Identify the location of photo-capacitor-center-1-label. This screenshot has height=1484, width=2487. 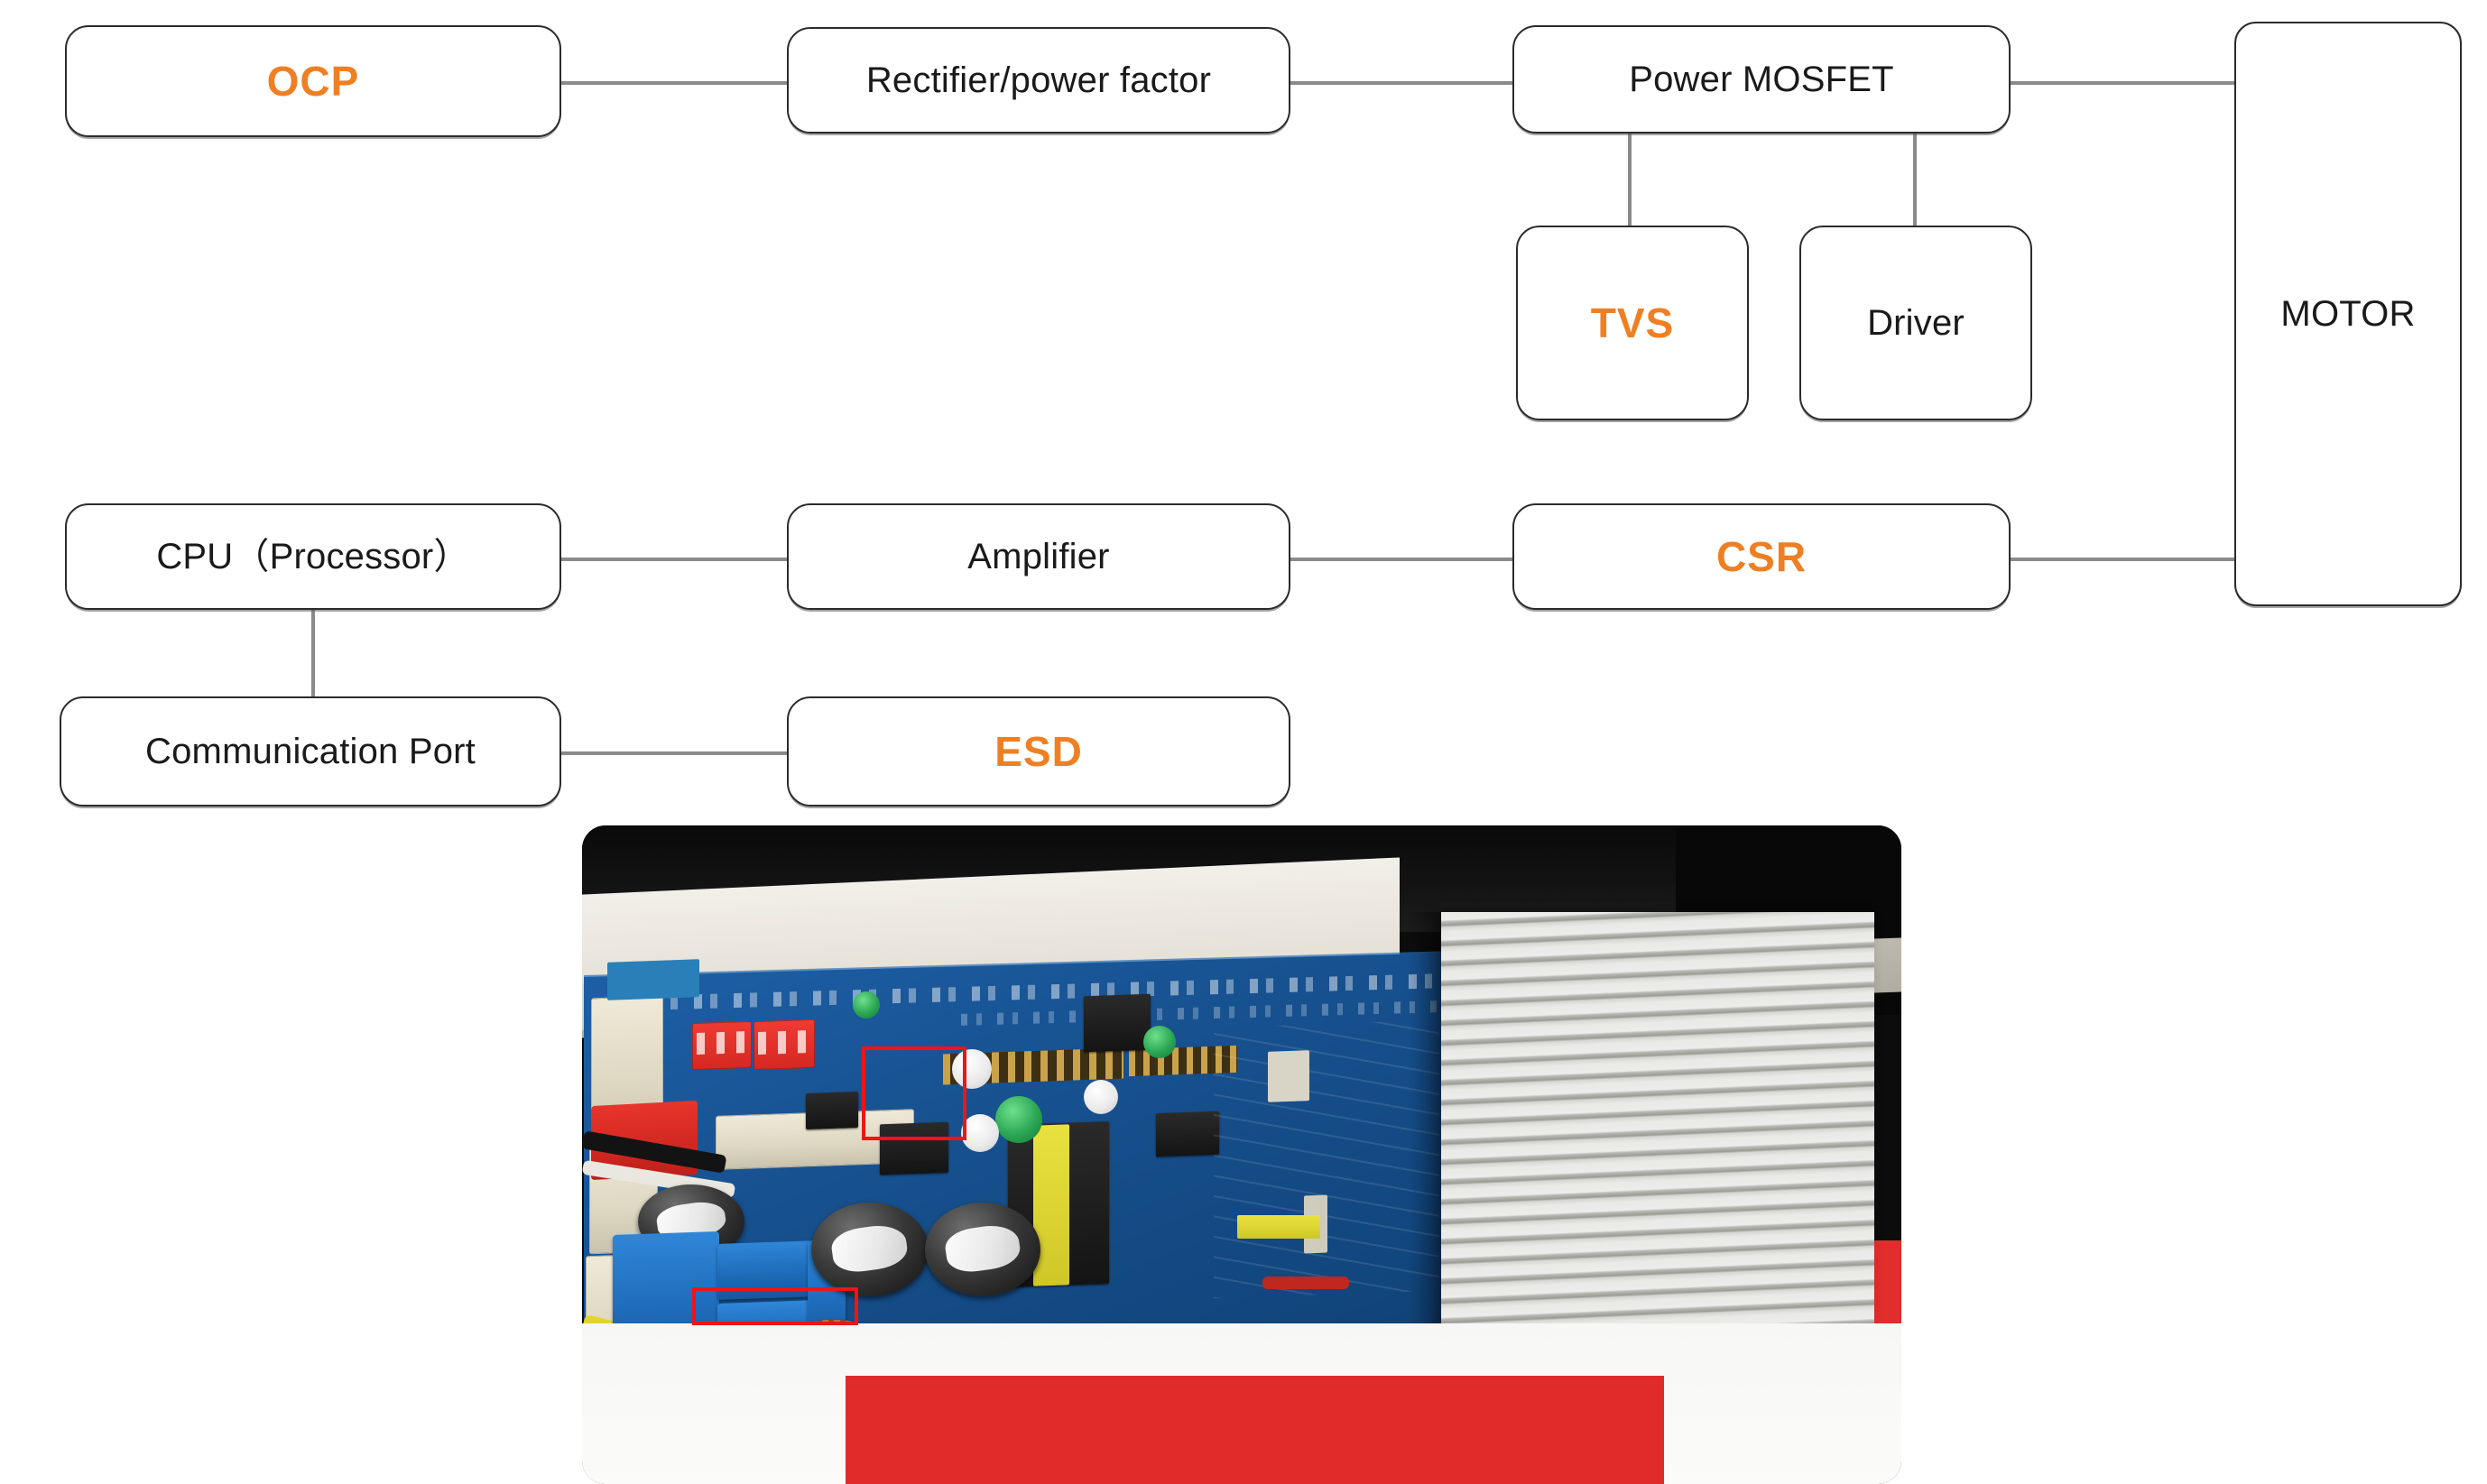
(870, 1248).